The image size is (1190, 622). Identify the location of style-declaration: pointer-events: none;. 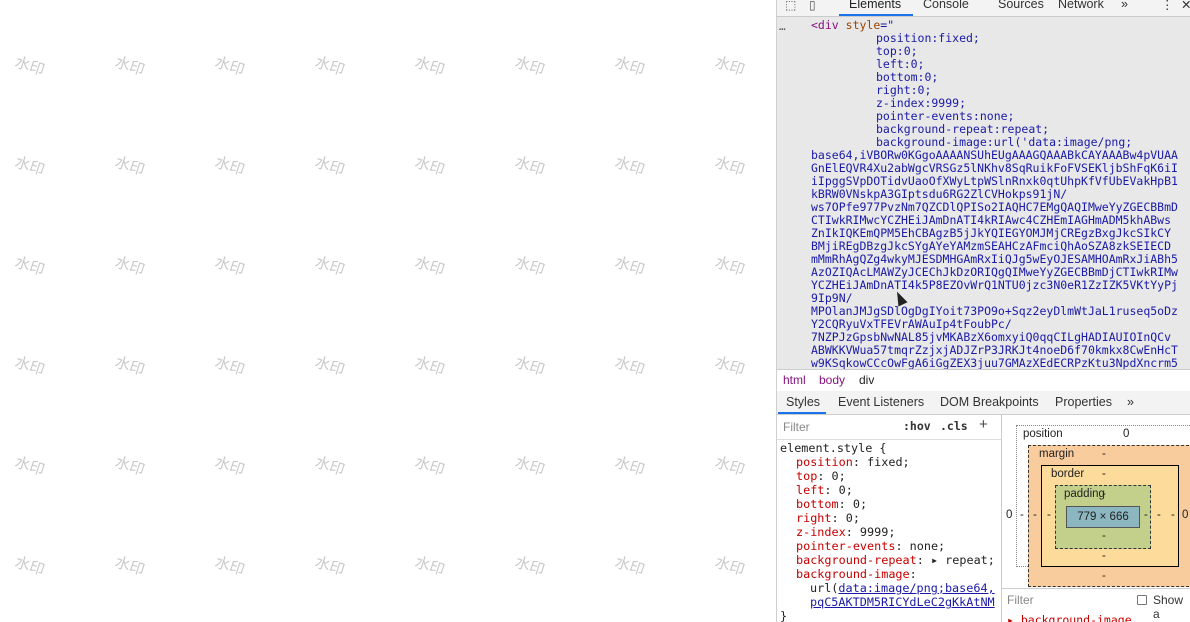
(870, 546).